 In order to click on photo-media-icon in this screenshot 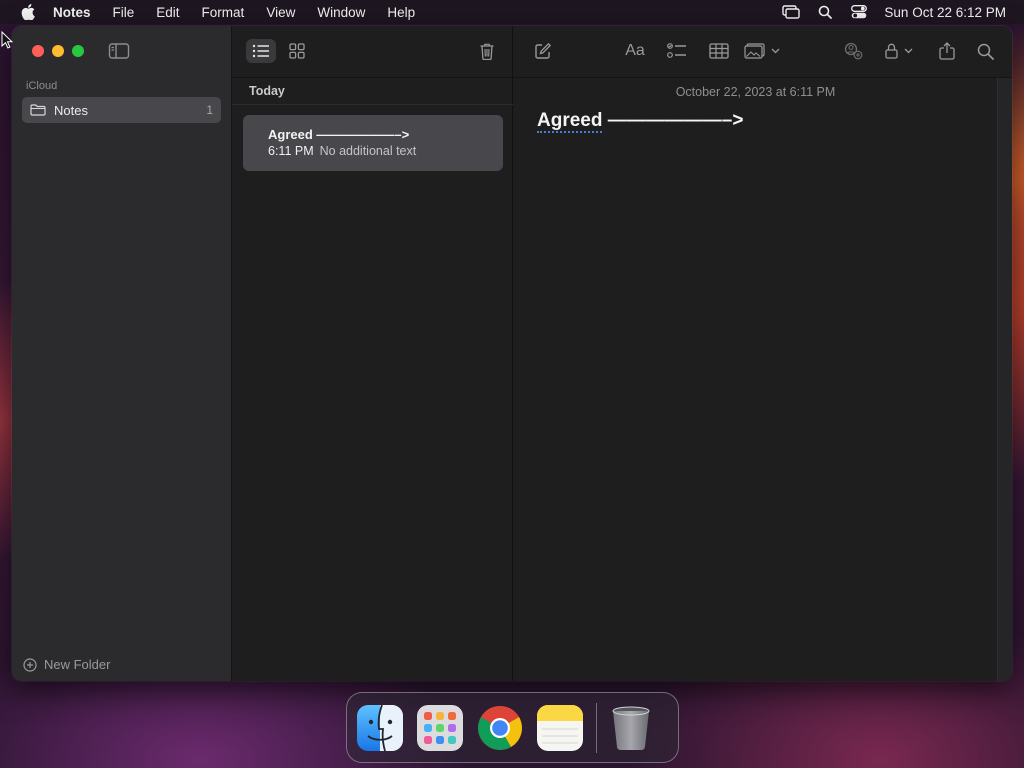, I will do `click(762, 51)`.